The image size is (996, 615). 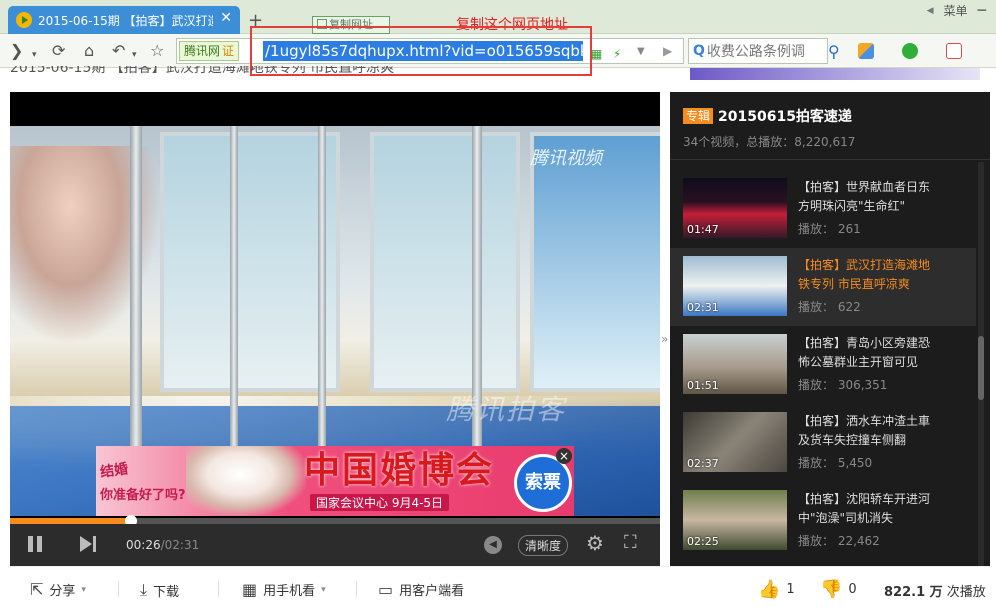 I want to click on time-display: 00:26/02:31, so click(x=162, y=545).